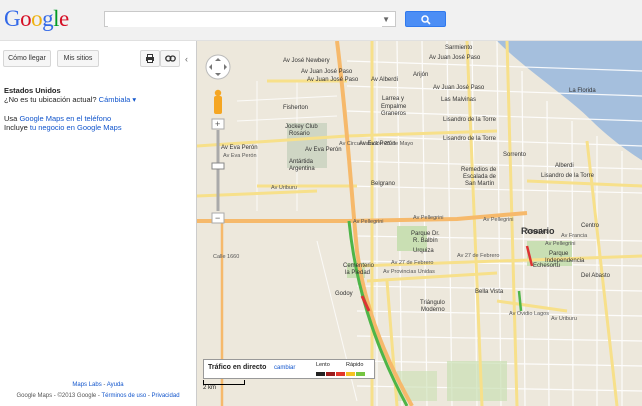 This screenshot has height=406, width=642. What do you see at coordinates (590, 226) in the screenshot?
I see `map-place-label: Centro` at bounding box center [590, 226].